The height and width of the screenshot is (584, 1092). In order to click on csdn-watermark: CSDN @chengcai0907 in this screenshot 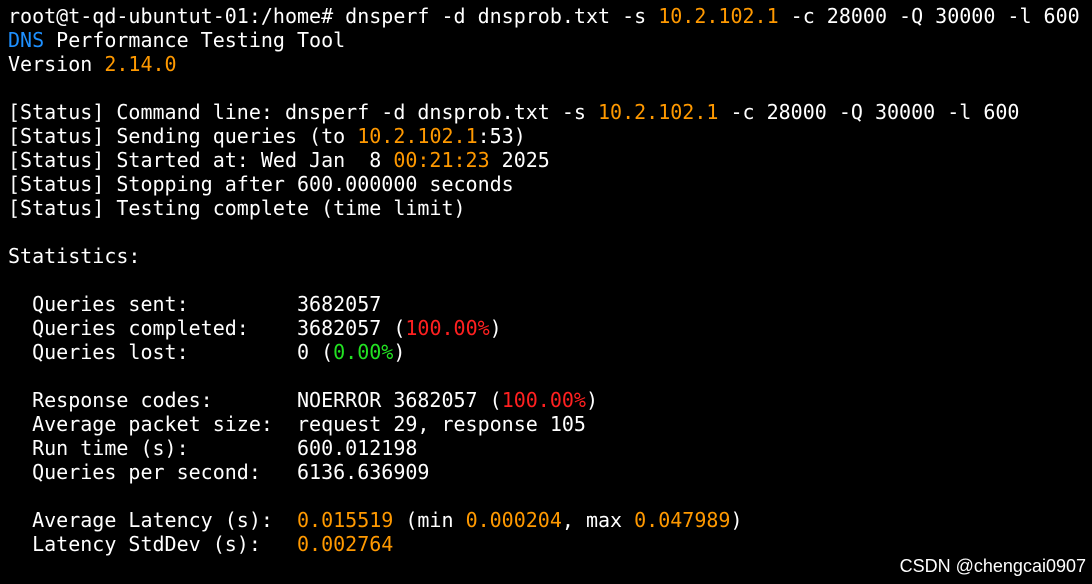, I will do `click(992, 566)`.